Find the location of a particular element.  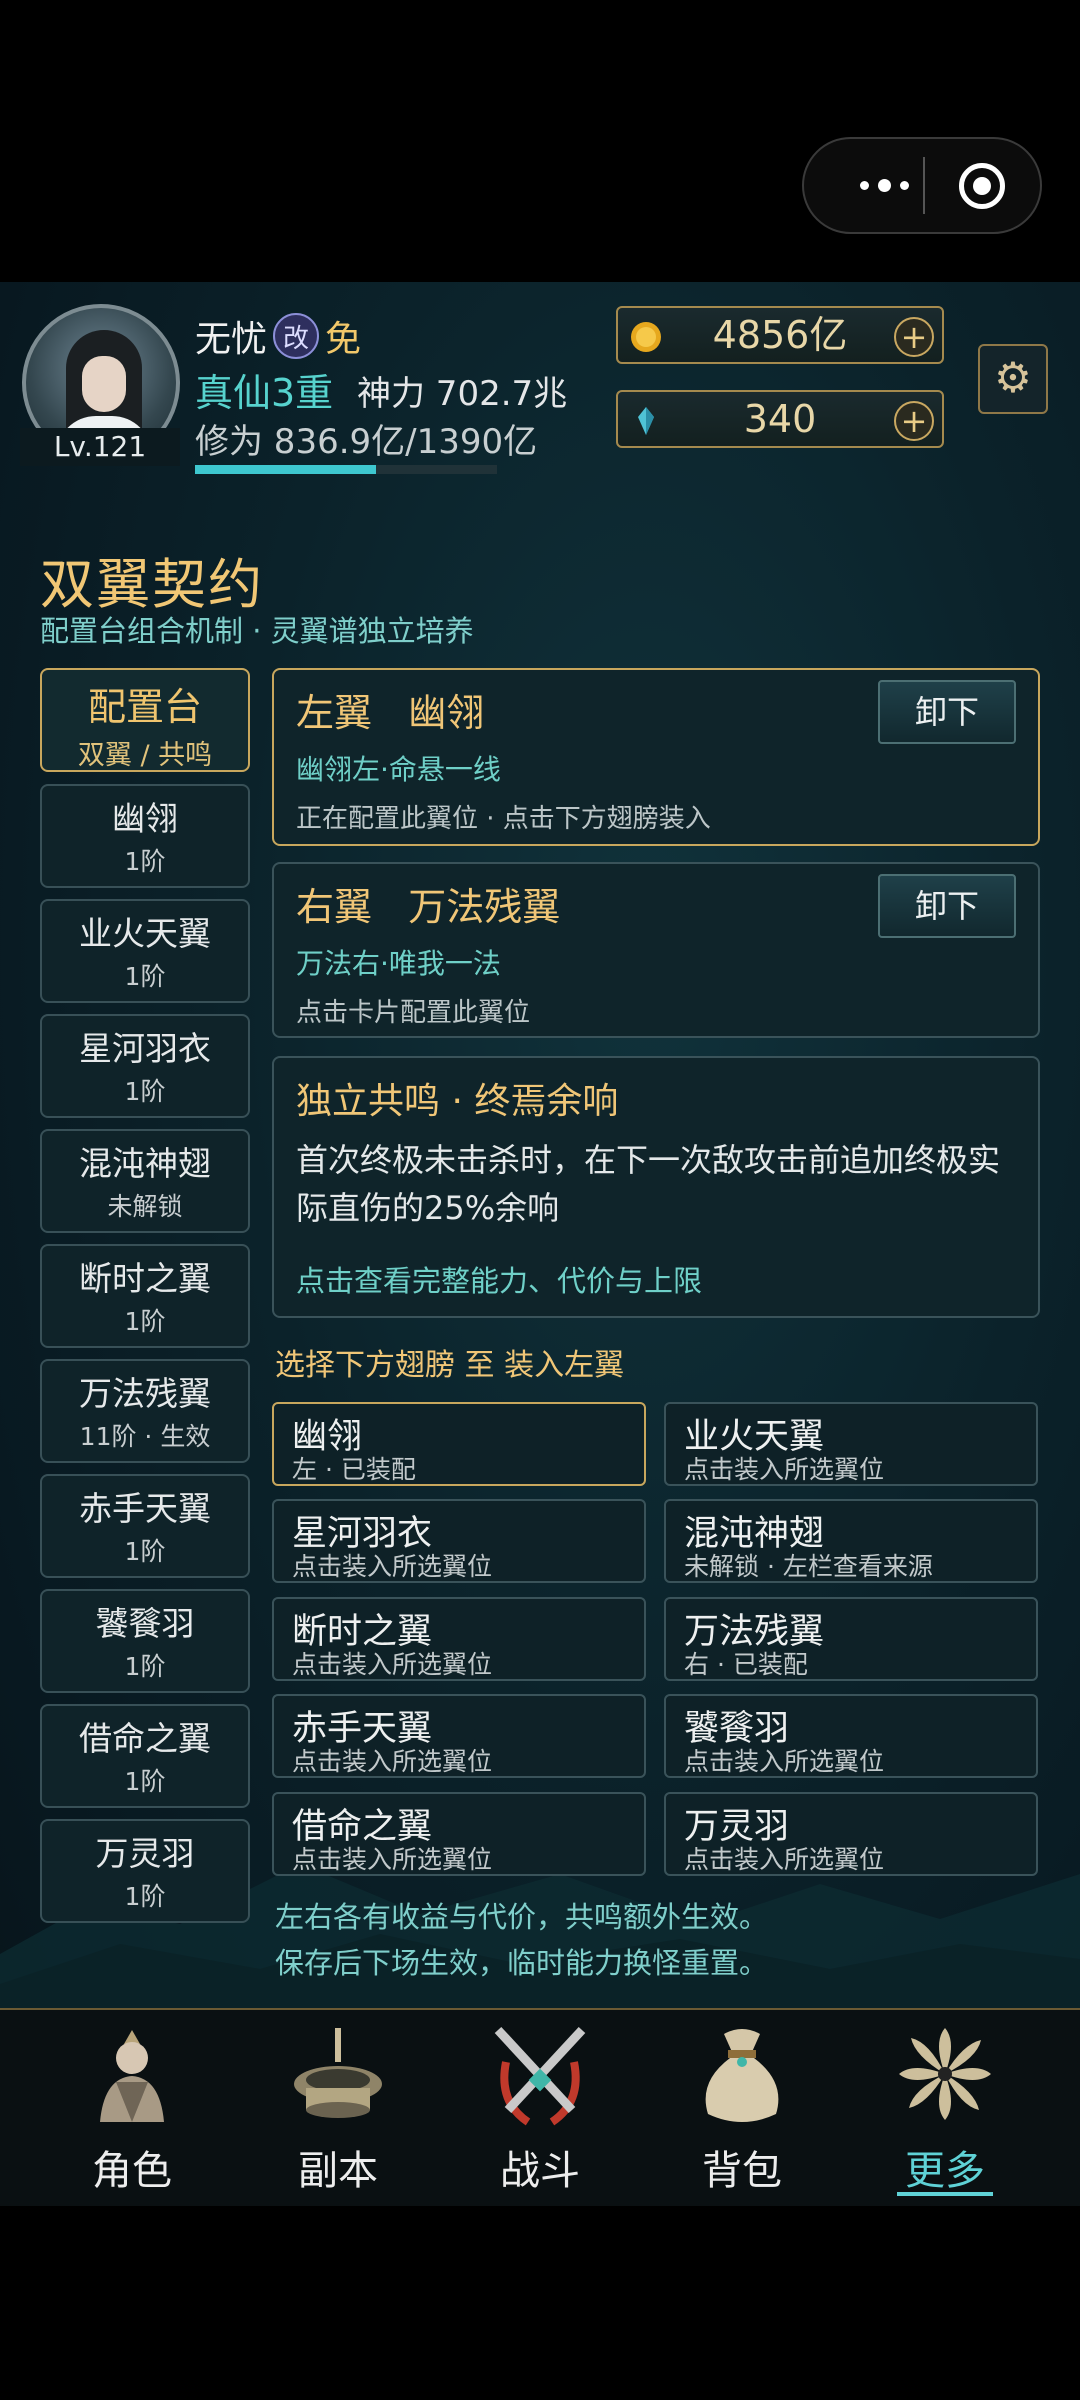

left-wing-slot: 左翼 幽翎 卸下 幽翎左·命悬一线 正在配置此翼位 · 点击下方翅膀装入 is located at coordinates (656, 757).